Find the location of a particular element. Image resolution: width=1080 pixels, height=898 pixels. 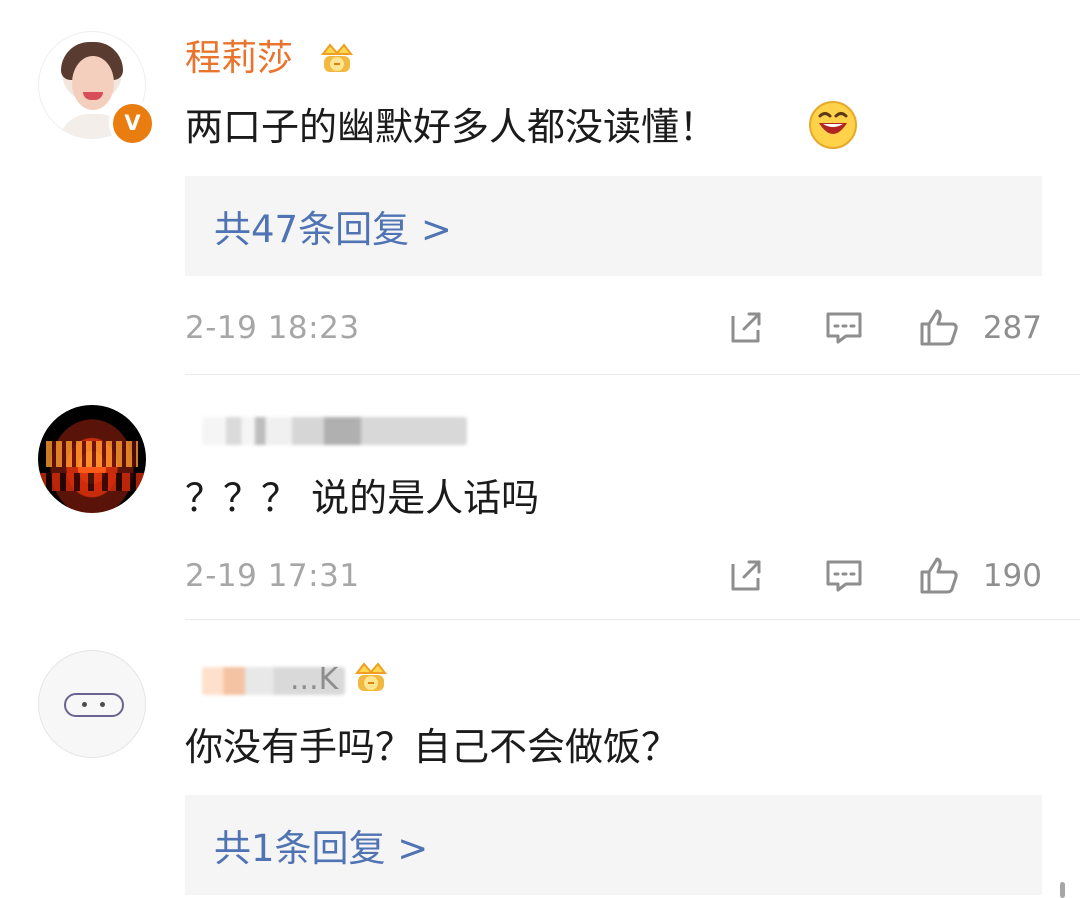

timestamp: 2-19 17:31 is located at coordinates (272, 576).